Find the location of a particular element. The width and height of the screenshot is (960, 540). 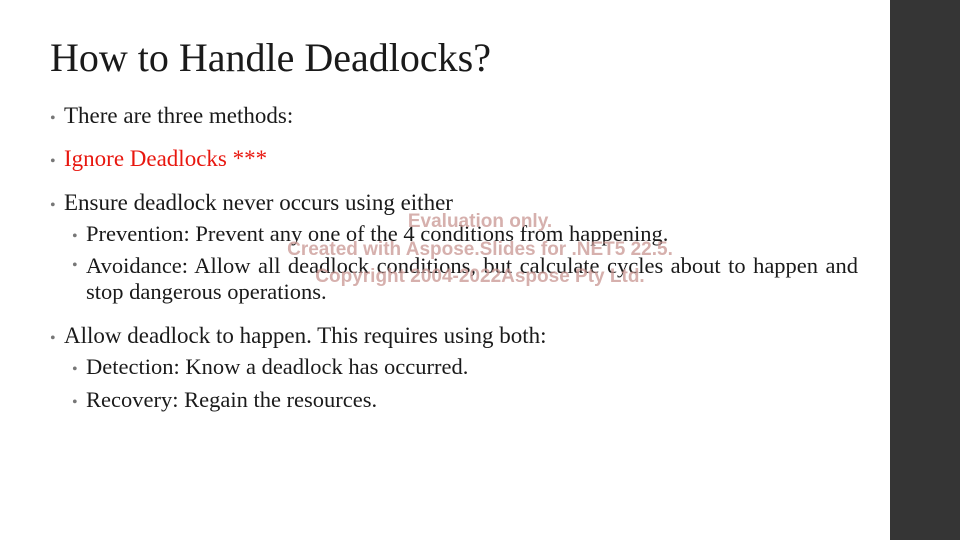

bullet-item: • There are three methods: is located at coordinates (171, 117).